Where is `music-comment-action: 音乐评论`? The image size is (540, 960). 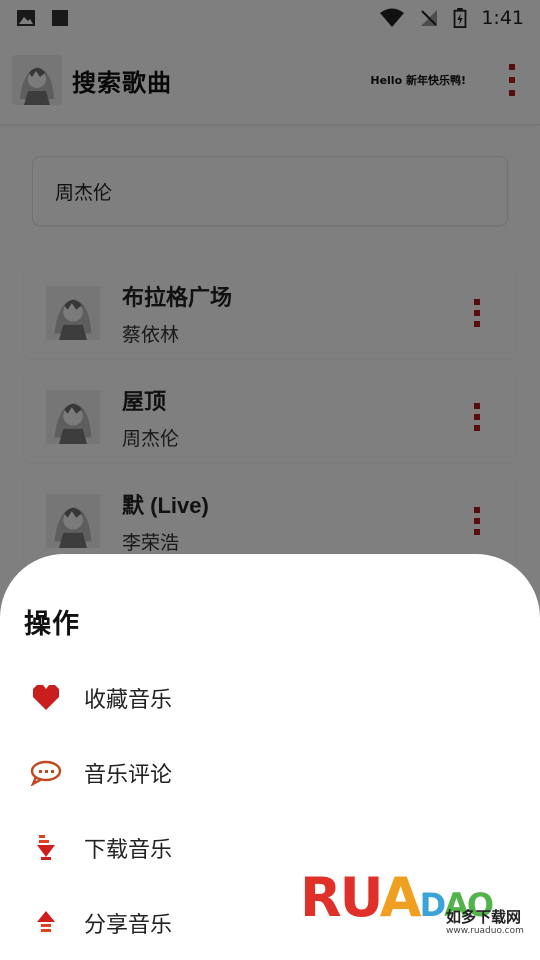 music-comment-action: 音乐评论 is located at coordinates (270, 773).